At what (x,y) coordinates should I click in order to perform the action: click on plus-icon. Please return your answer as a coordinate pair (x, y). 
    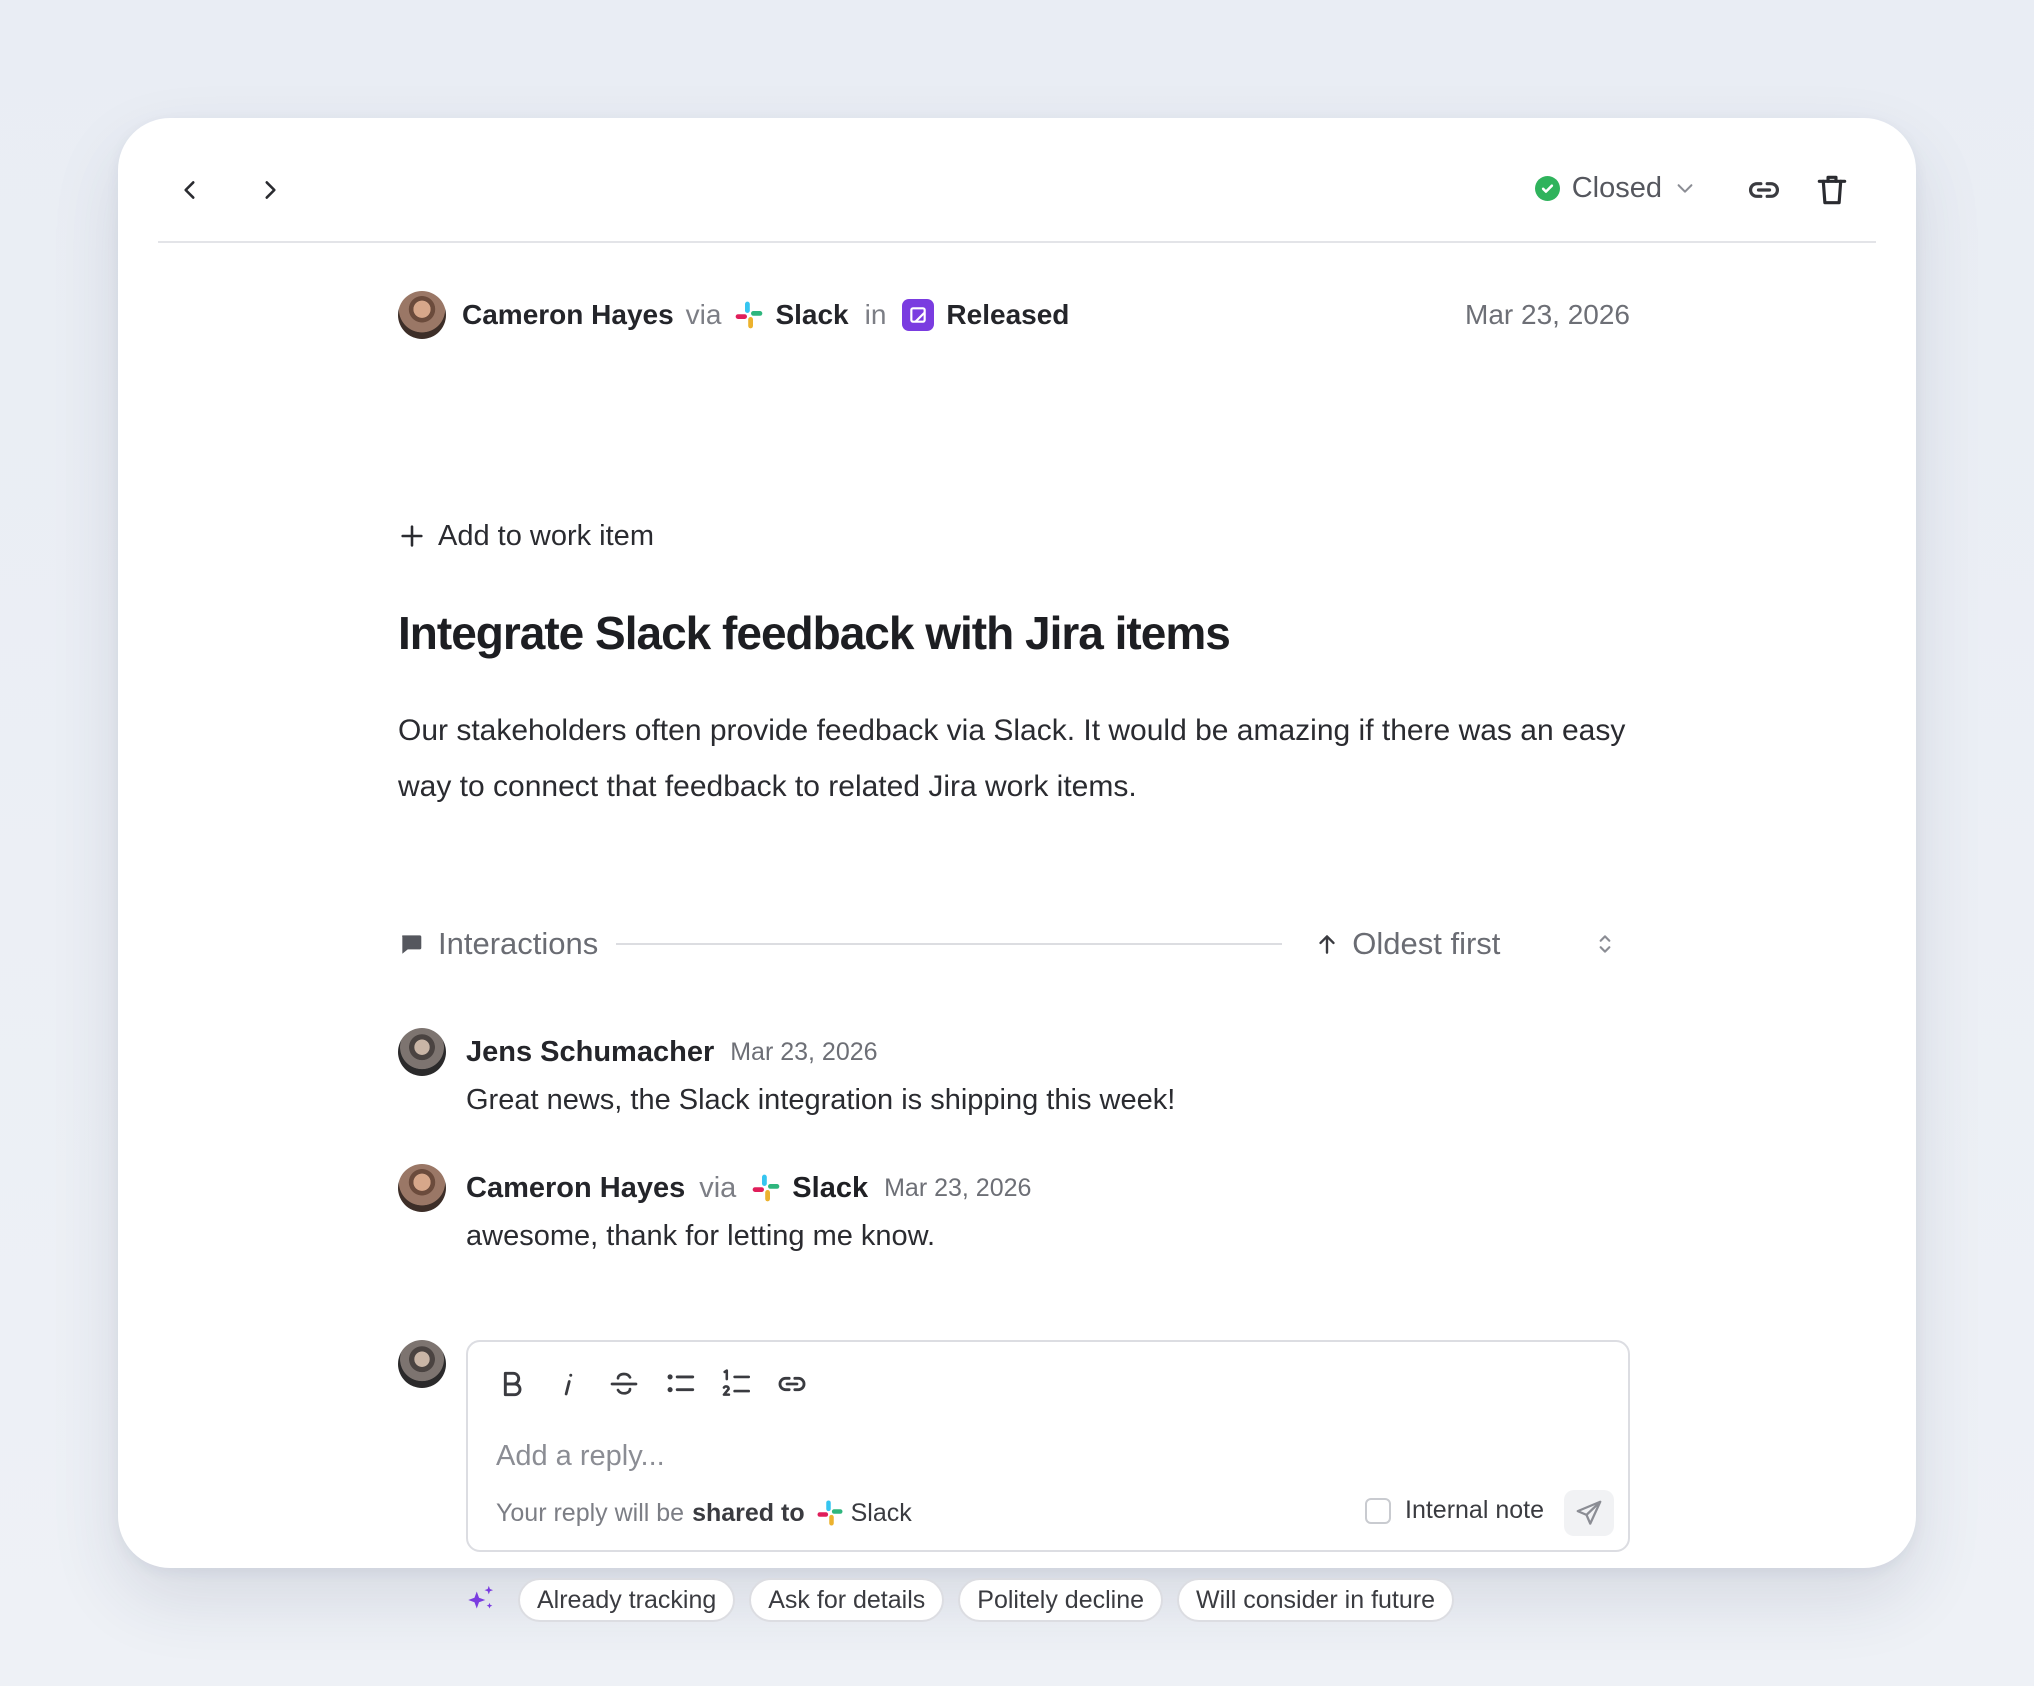
    Looking at the image, I should click on (412, 536).